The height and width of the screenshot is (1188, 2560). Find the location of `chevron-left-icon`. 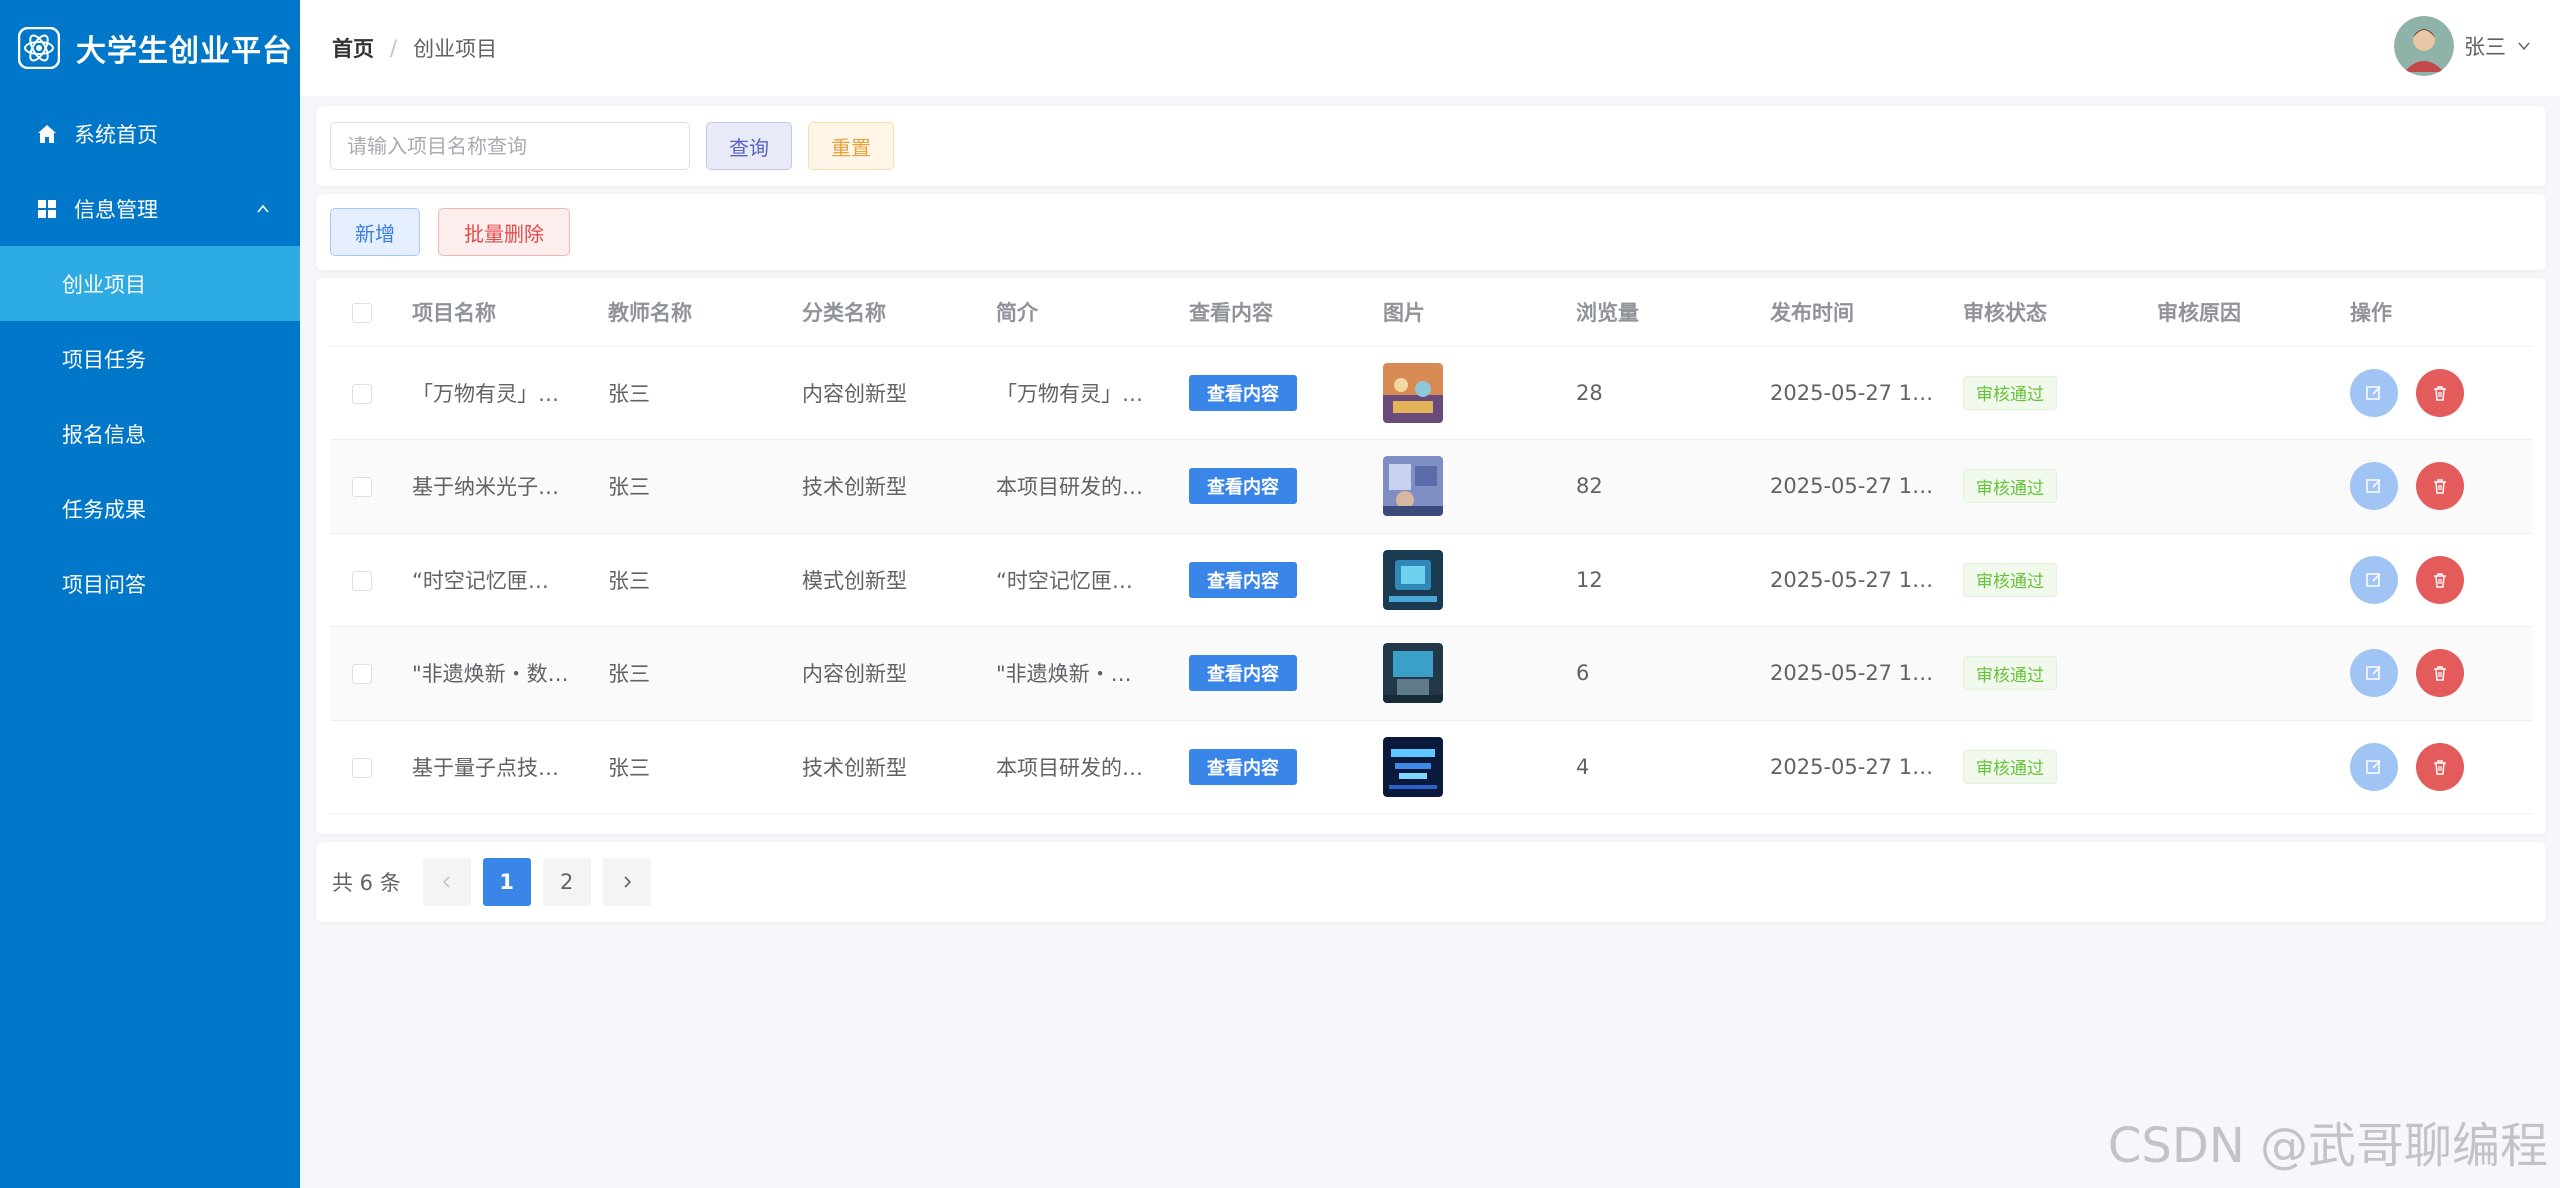

chevron-left-icon is located at coordinates (446, 882).